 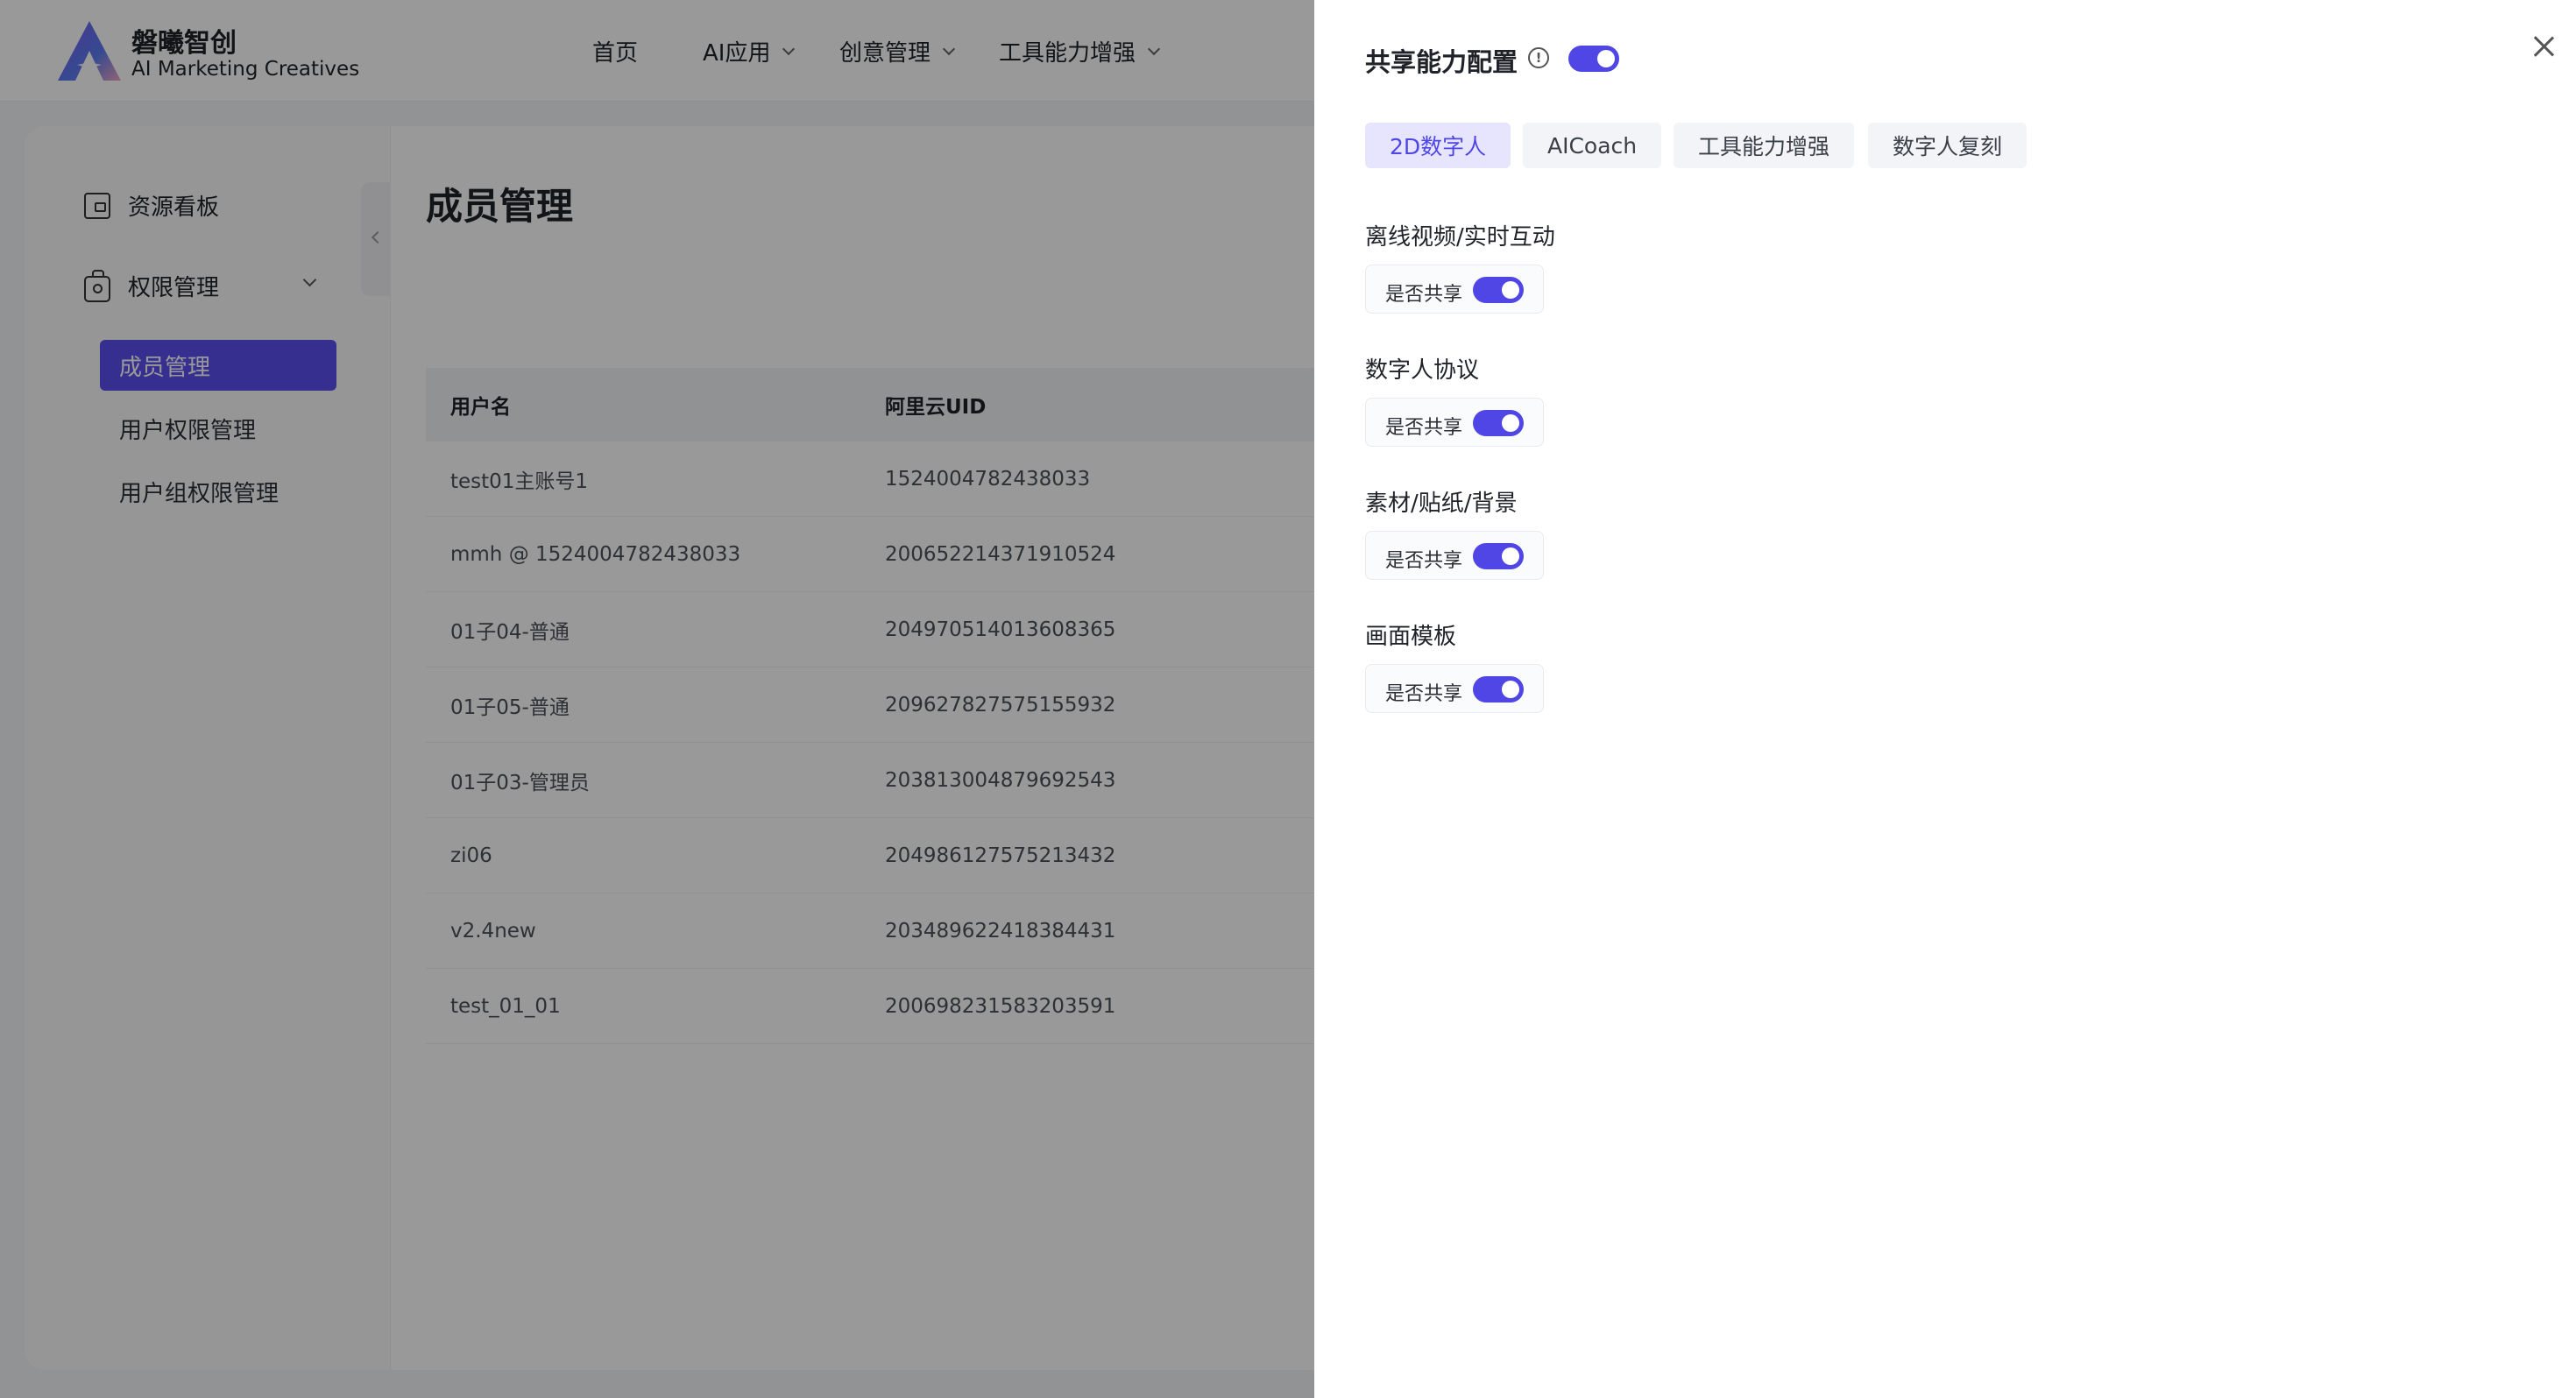 What do you see at coordinates (1592, 145) in the screenshot?
I see `tab-aicoach: AICoach` at bounding box center [1592, 145].